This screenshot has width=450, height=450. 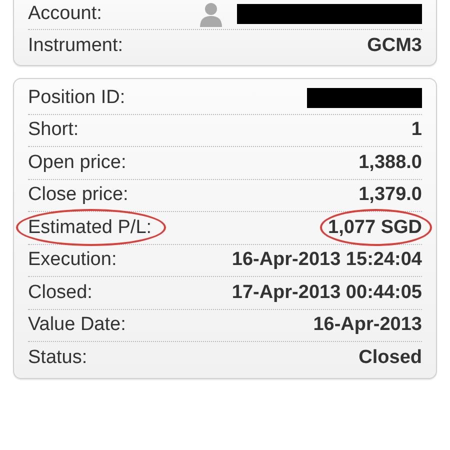 I want to click on field-label: Account:, so click(x=65, y=13).